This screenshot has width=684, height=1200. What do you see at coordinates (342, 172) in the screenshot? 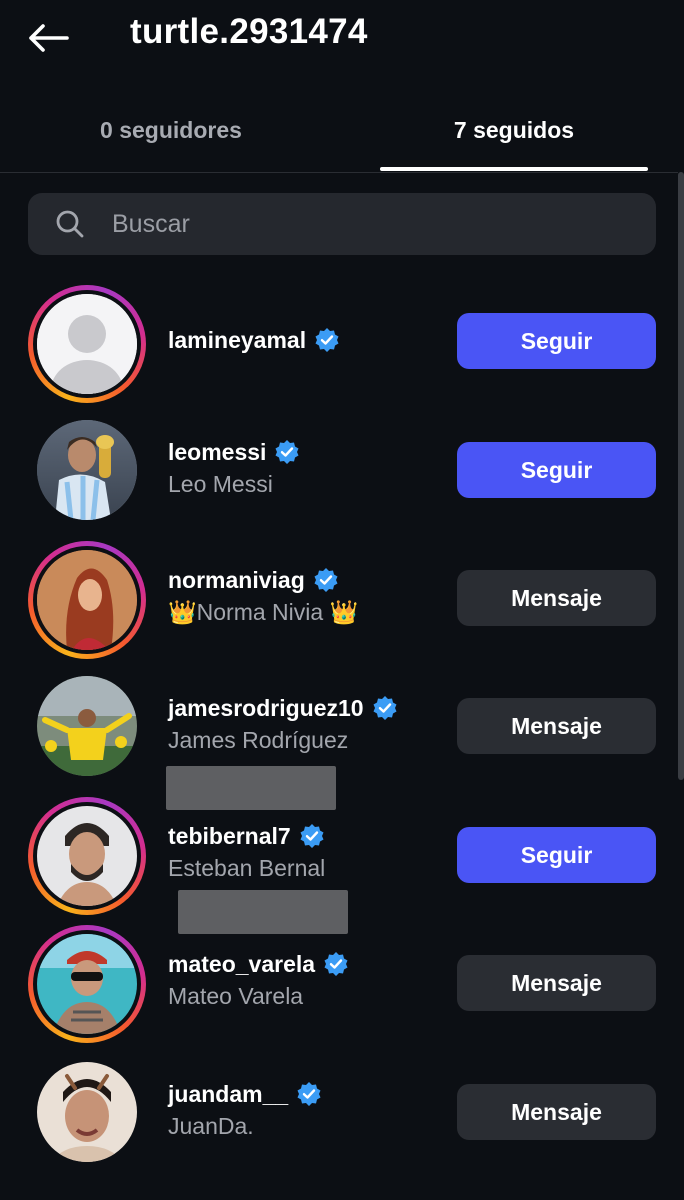
I see `tab-divider` at bounding box center [342, 172].